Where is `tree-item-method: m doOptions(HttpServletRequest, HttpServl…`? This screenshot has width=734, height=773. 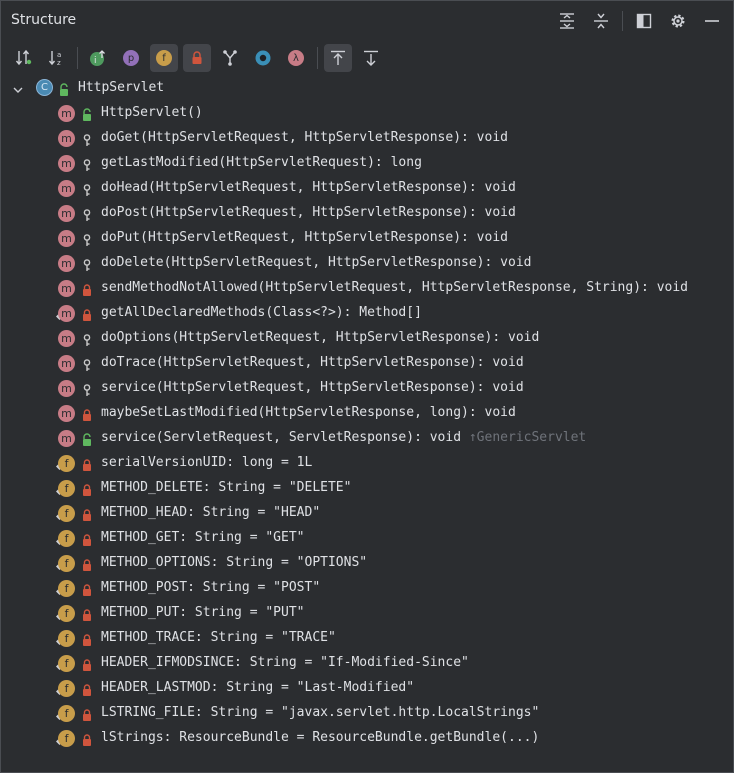 tree-item-method: m doOptions(HttpServletRequest, HttpServl… is located at coordinates (367, 338).